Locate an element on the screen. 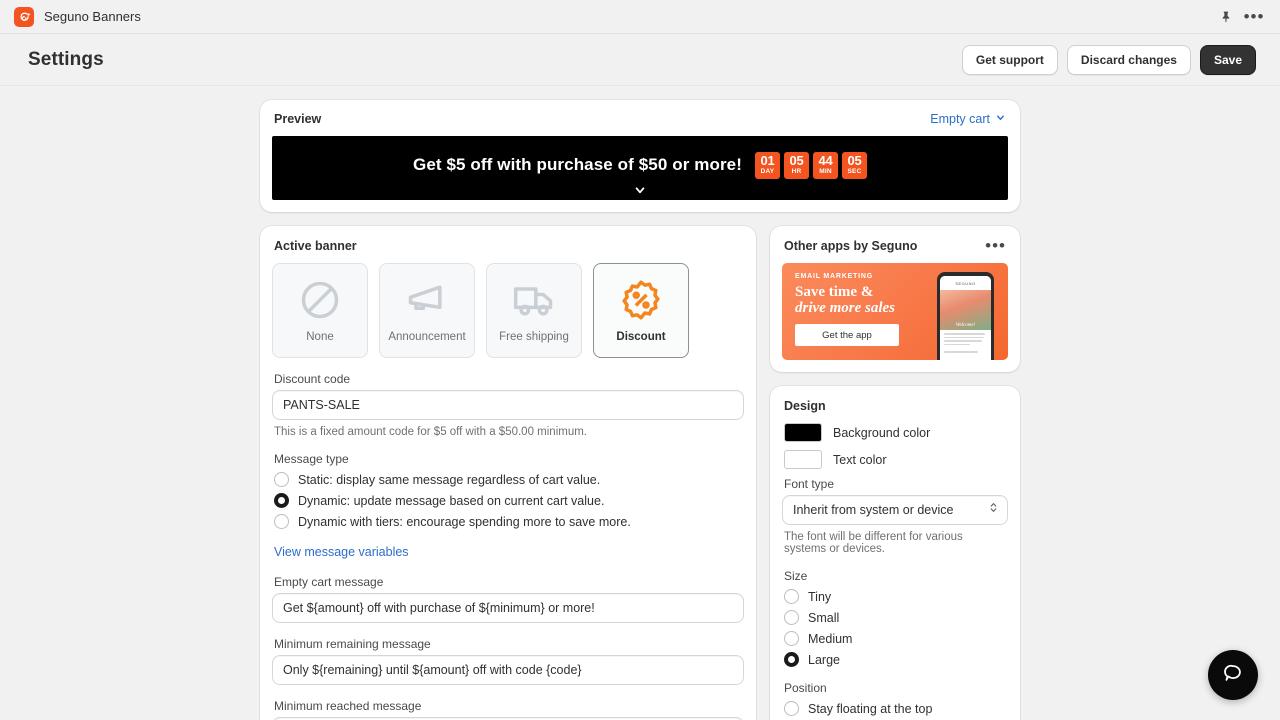 The width and height of the screenshot is (1280, 720). timer-value: 44 is located at coordinates (825, 160).